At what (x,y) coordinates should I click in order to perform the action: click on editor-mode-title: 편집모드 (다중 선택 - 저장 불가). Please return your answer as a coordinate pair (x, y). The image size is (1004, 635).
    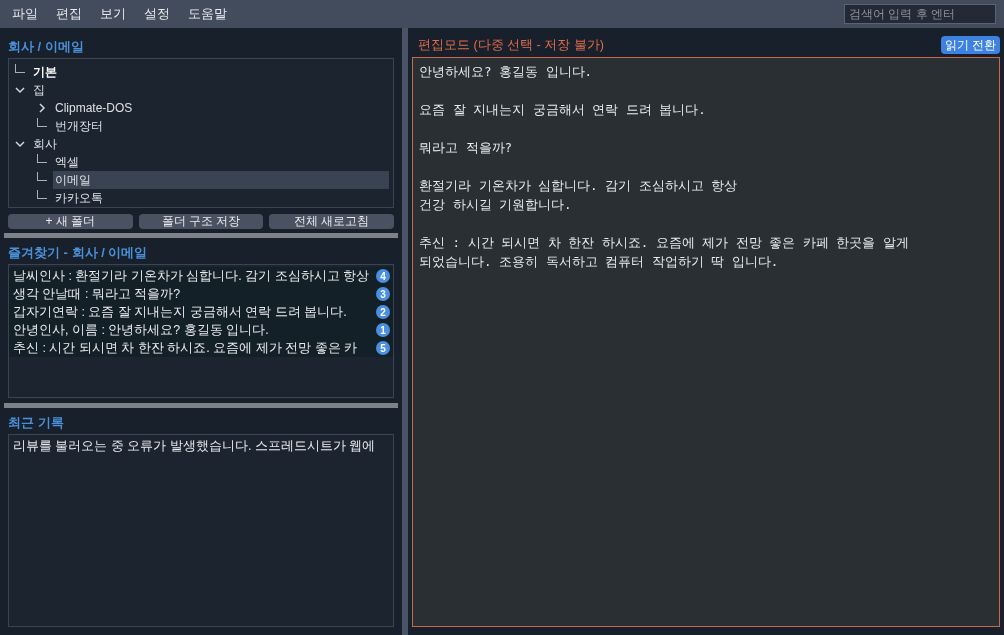
    Looking at the image, I should click on (511, 45).